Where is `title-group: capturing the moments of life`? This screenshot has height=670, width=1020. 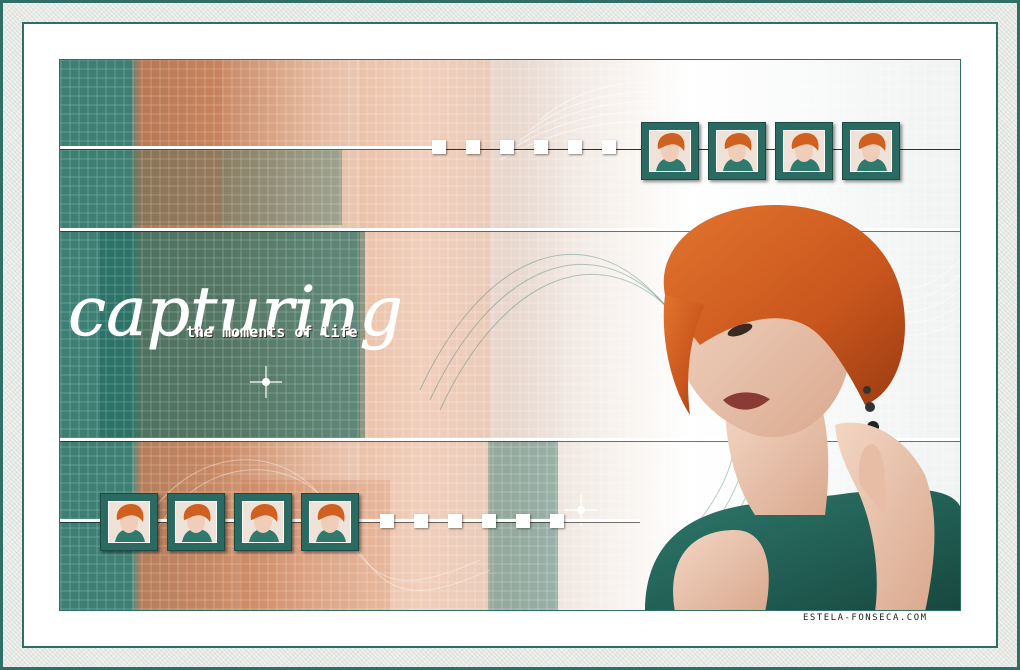 title-group: capturing the moments of life is located at coordinates (280, 320).